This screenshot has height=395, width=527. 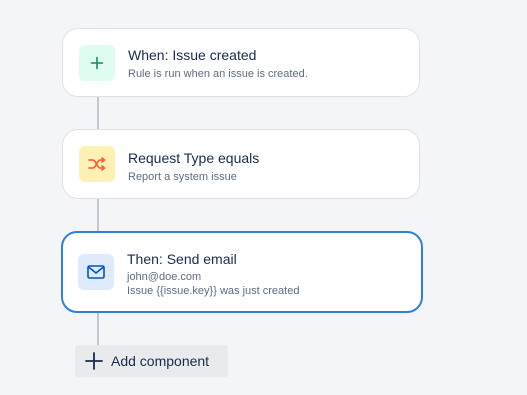 I want to click on shuffle-icon, so click(x=97, y=164).